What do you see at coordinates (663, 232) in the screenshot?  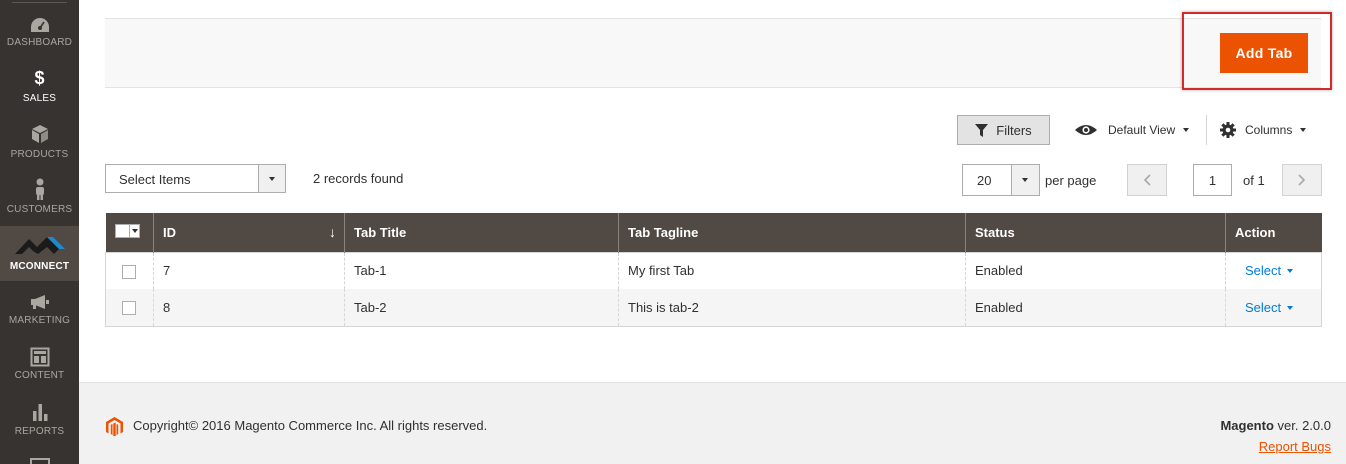 I see `column-header-label: Tab Tagline` at bounding box center [663, 232].